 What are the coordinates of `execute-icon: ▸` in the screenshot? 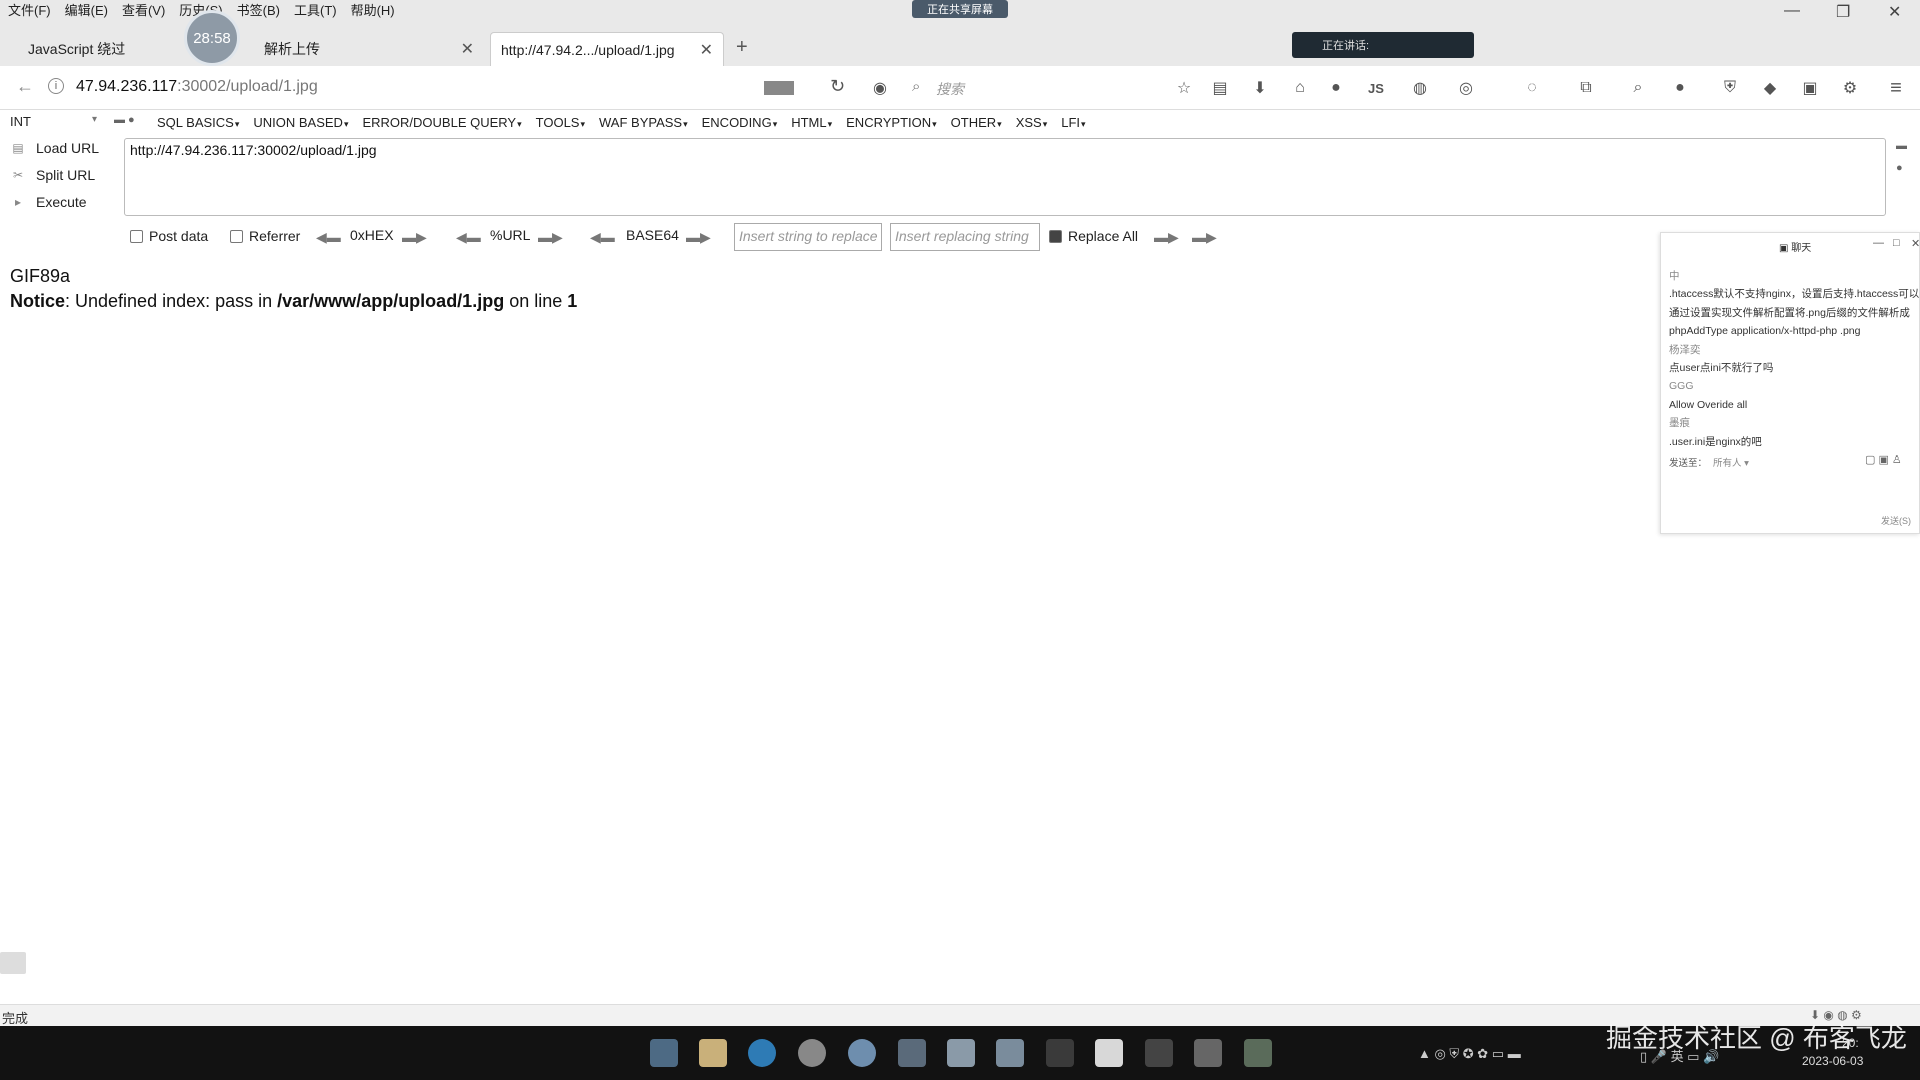 It's located at (18, 202).